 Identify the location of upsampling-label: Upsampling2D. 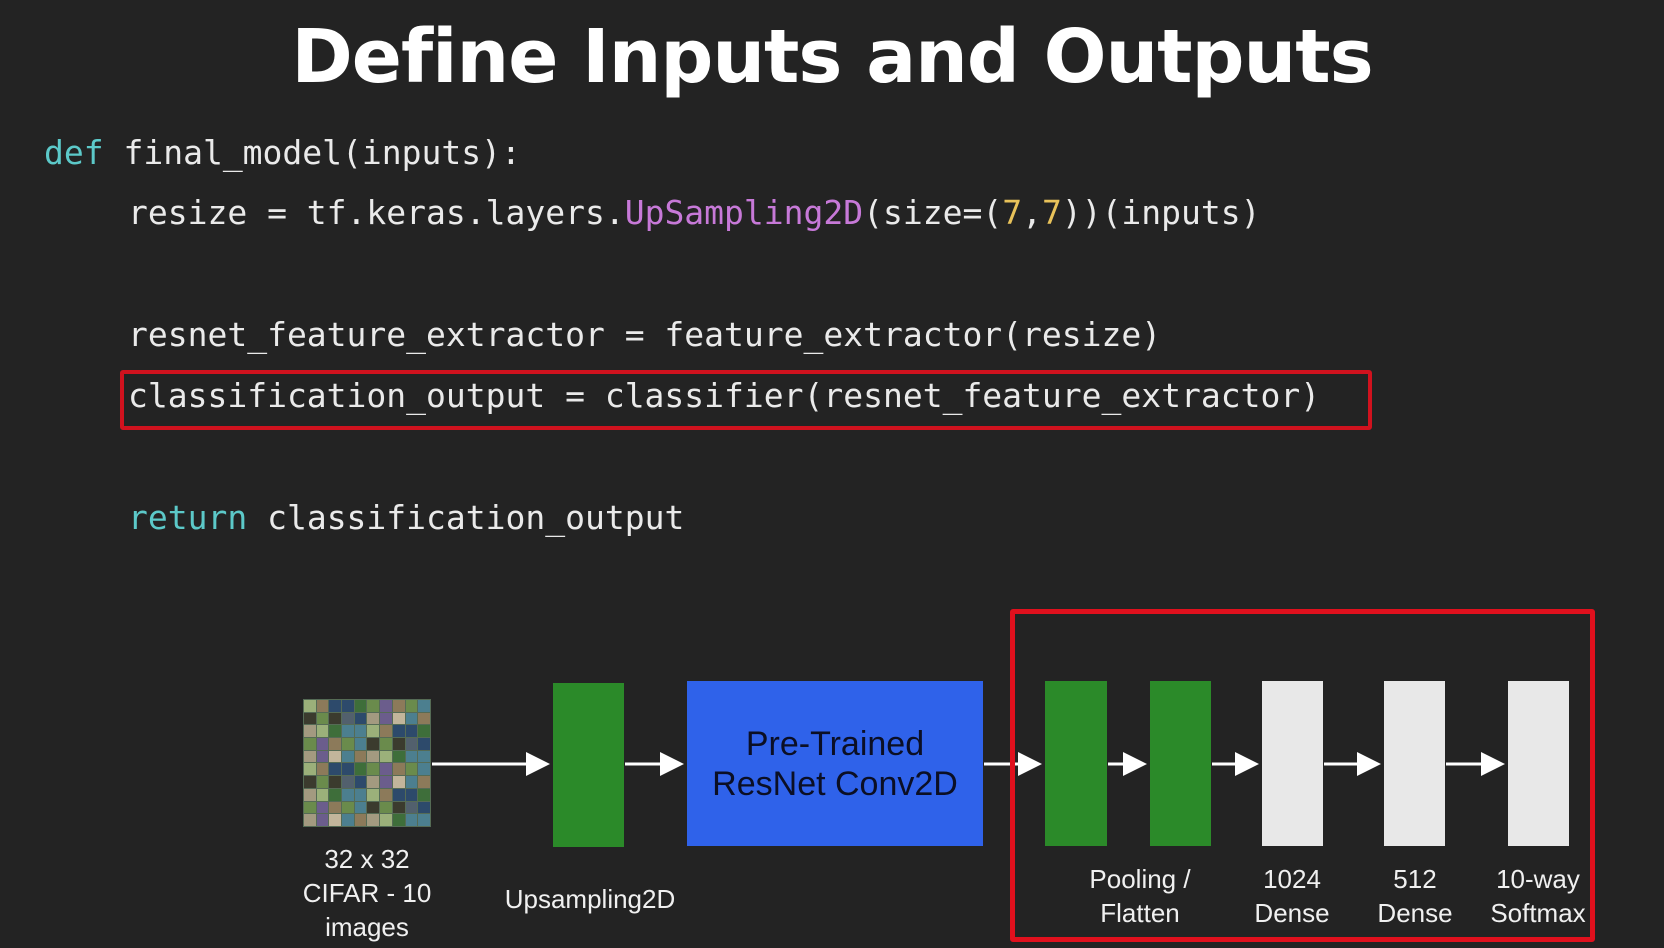
(590, 899).